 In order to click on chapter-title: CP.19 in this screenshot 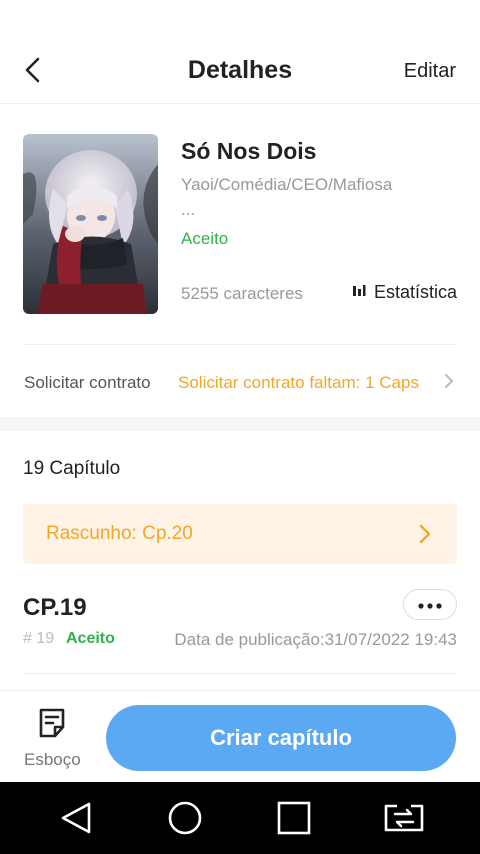, I will do `click(55, 608)`.